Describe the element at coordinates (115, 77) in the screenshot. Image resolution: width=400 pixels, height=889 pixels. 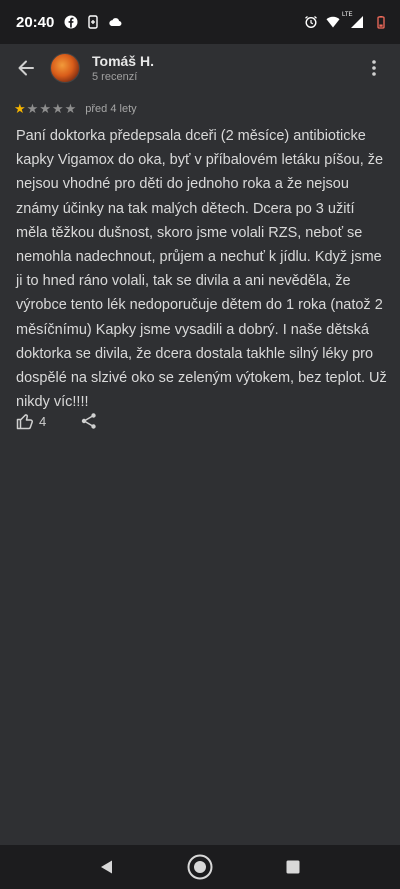
I see `review-count: 5 recenzí` at that location.